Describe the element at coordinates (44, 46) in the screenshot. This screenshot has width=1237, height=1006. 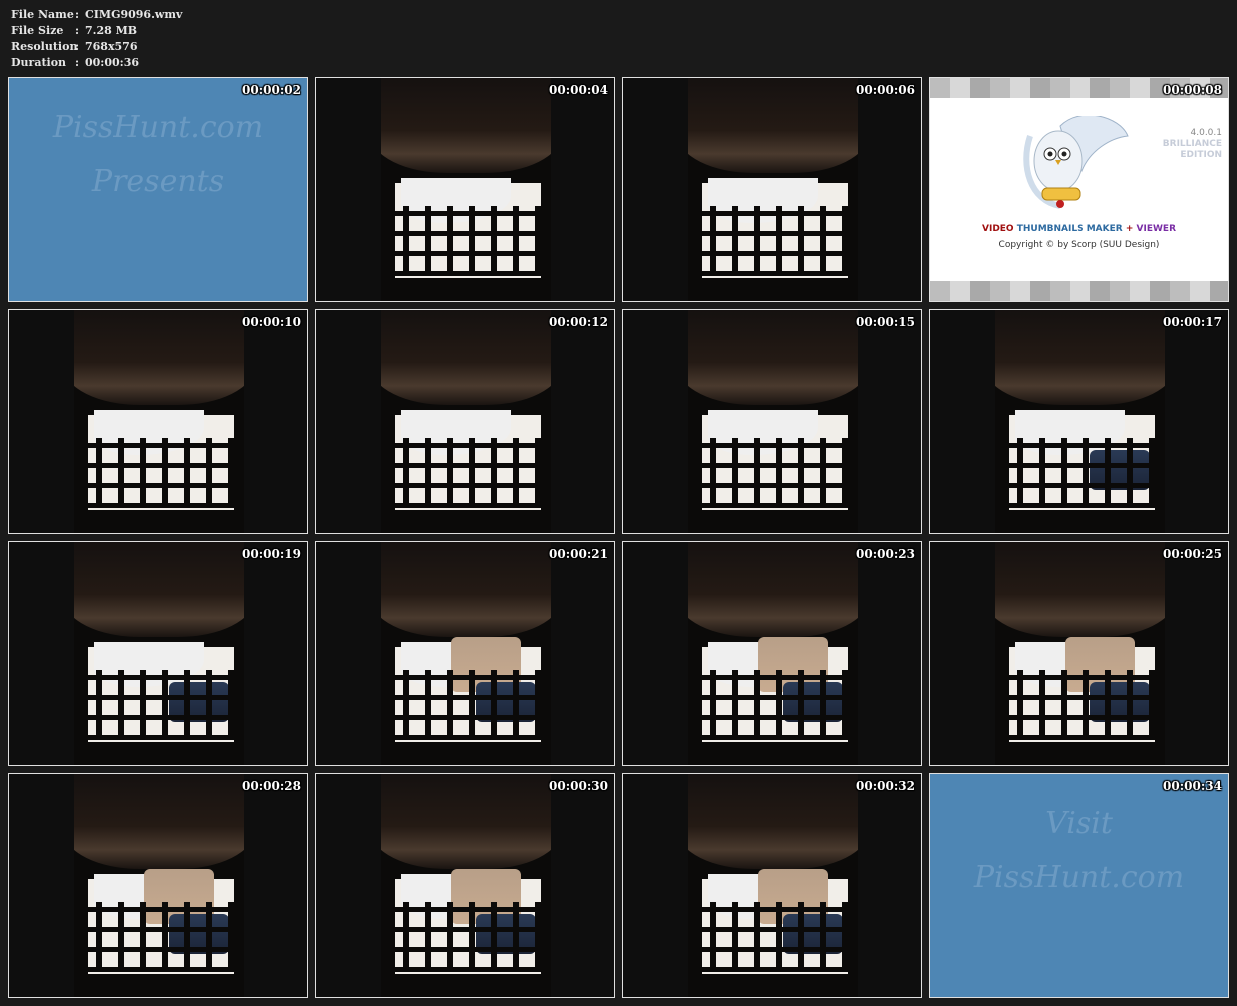
I see `resolution-label: Resolution` at that location.